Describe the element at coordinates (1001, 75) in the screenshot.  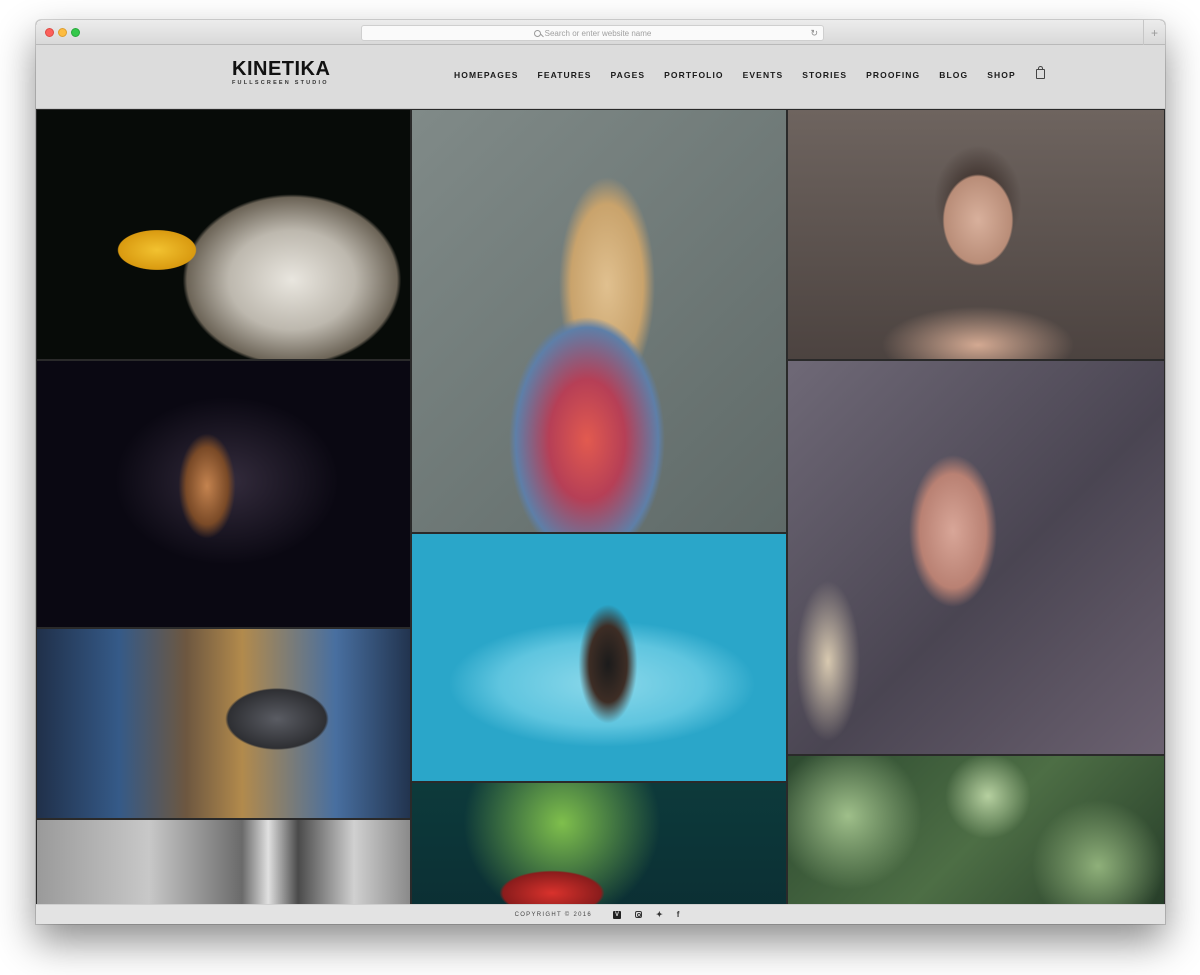
I see `nav-item-shop: SHOP` at that location.